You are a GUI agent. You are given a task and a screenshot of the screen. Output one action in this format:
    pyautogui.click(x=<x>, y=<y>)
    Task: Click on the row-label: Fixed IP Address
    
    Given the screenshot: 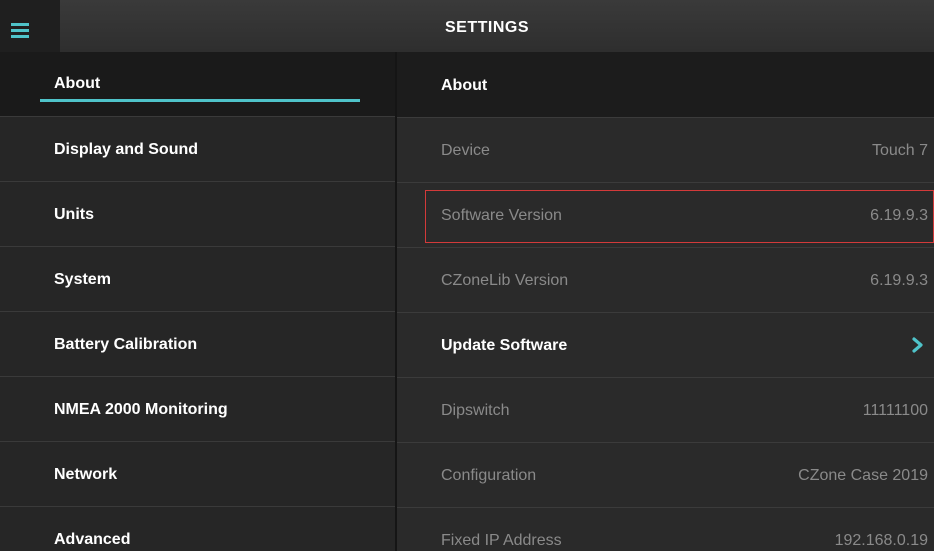 What is the action you would take?
    pyautogui.click(x=501, y=540)
    